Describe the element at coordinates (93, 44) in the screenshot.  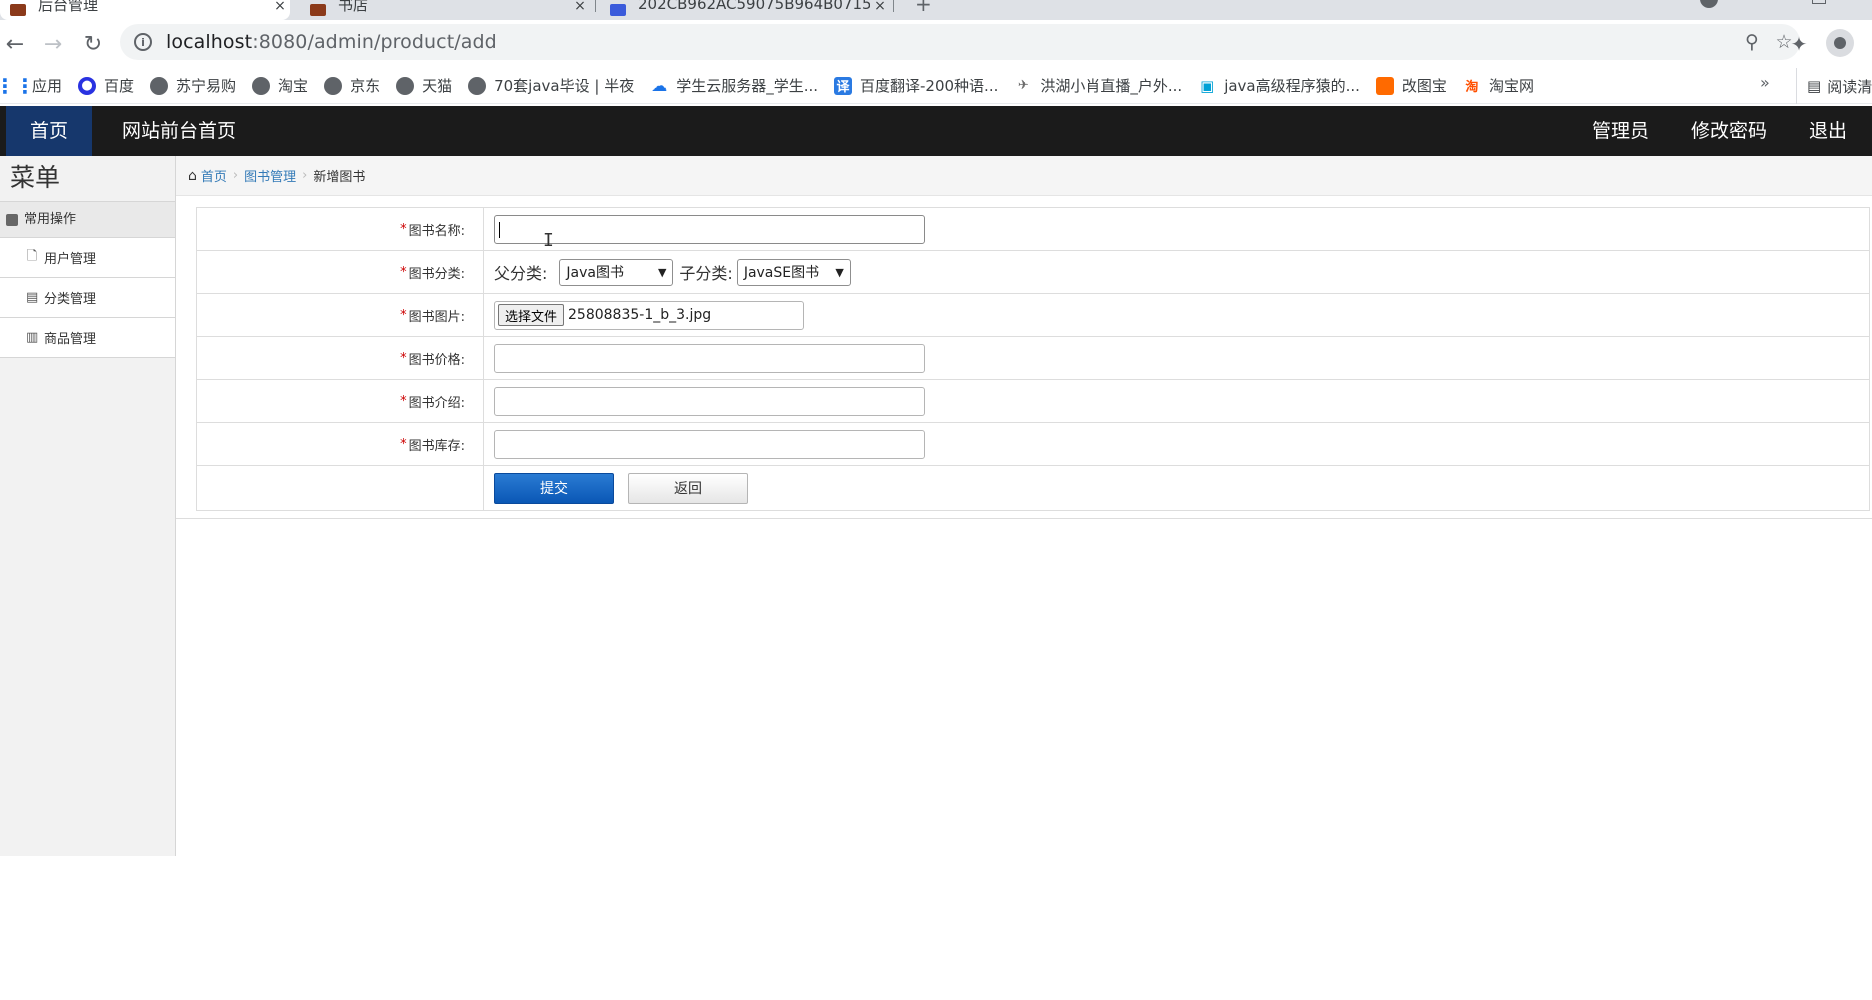
I see `reload-button: ↻` at that location.